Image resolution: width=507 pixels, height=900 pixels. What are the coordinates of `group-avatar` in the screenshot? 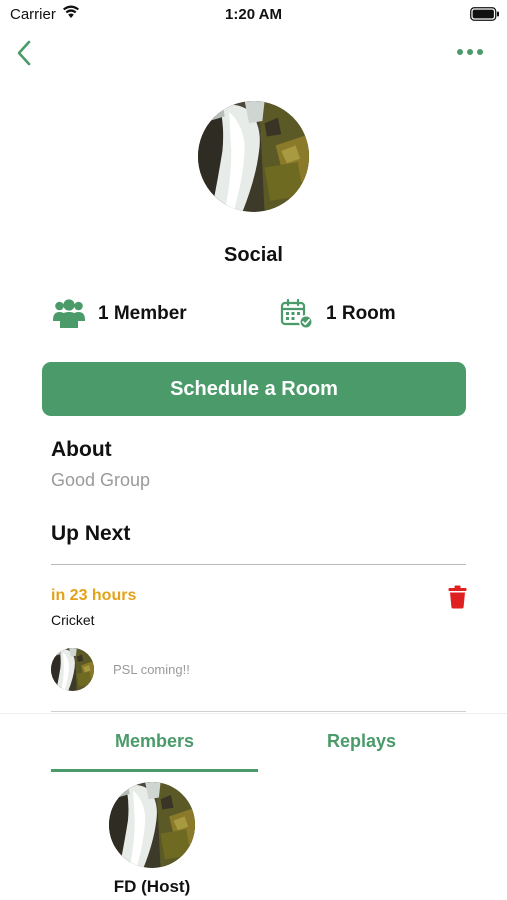 It's located at (253, 156).